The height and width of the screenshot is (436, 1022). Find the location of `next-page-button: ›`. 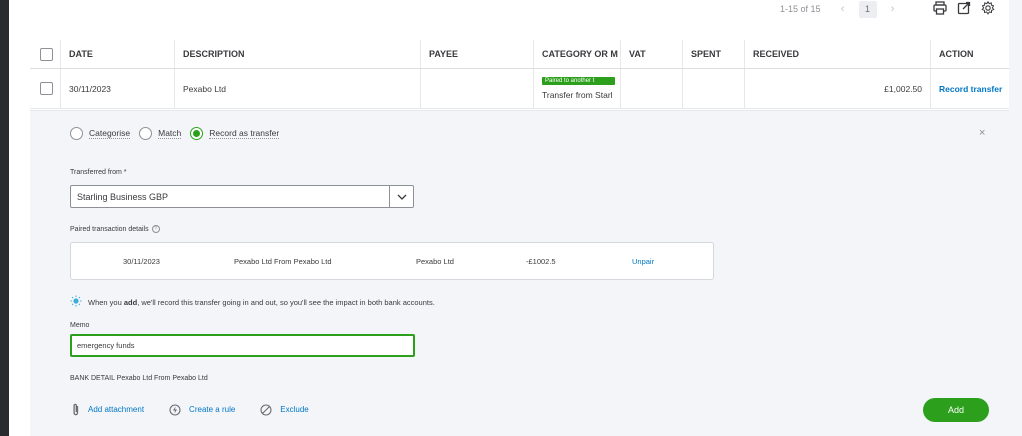

next-page-button: › is located at coordinates (893, 9).